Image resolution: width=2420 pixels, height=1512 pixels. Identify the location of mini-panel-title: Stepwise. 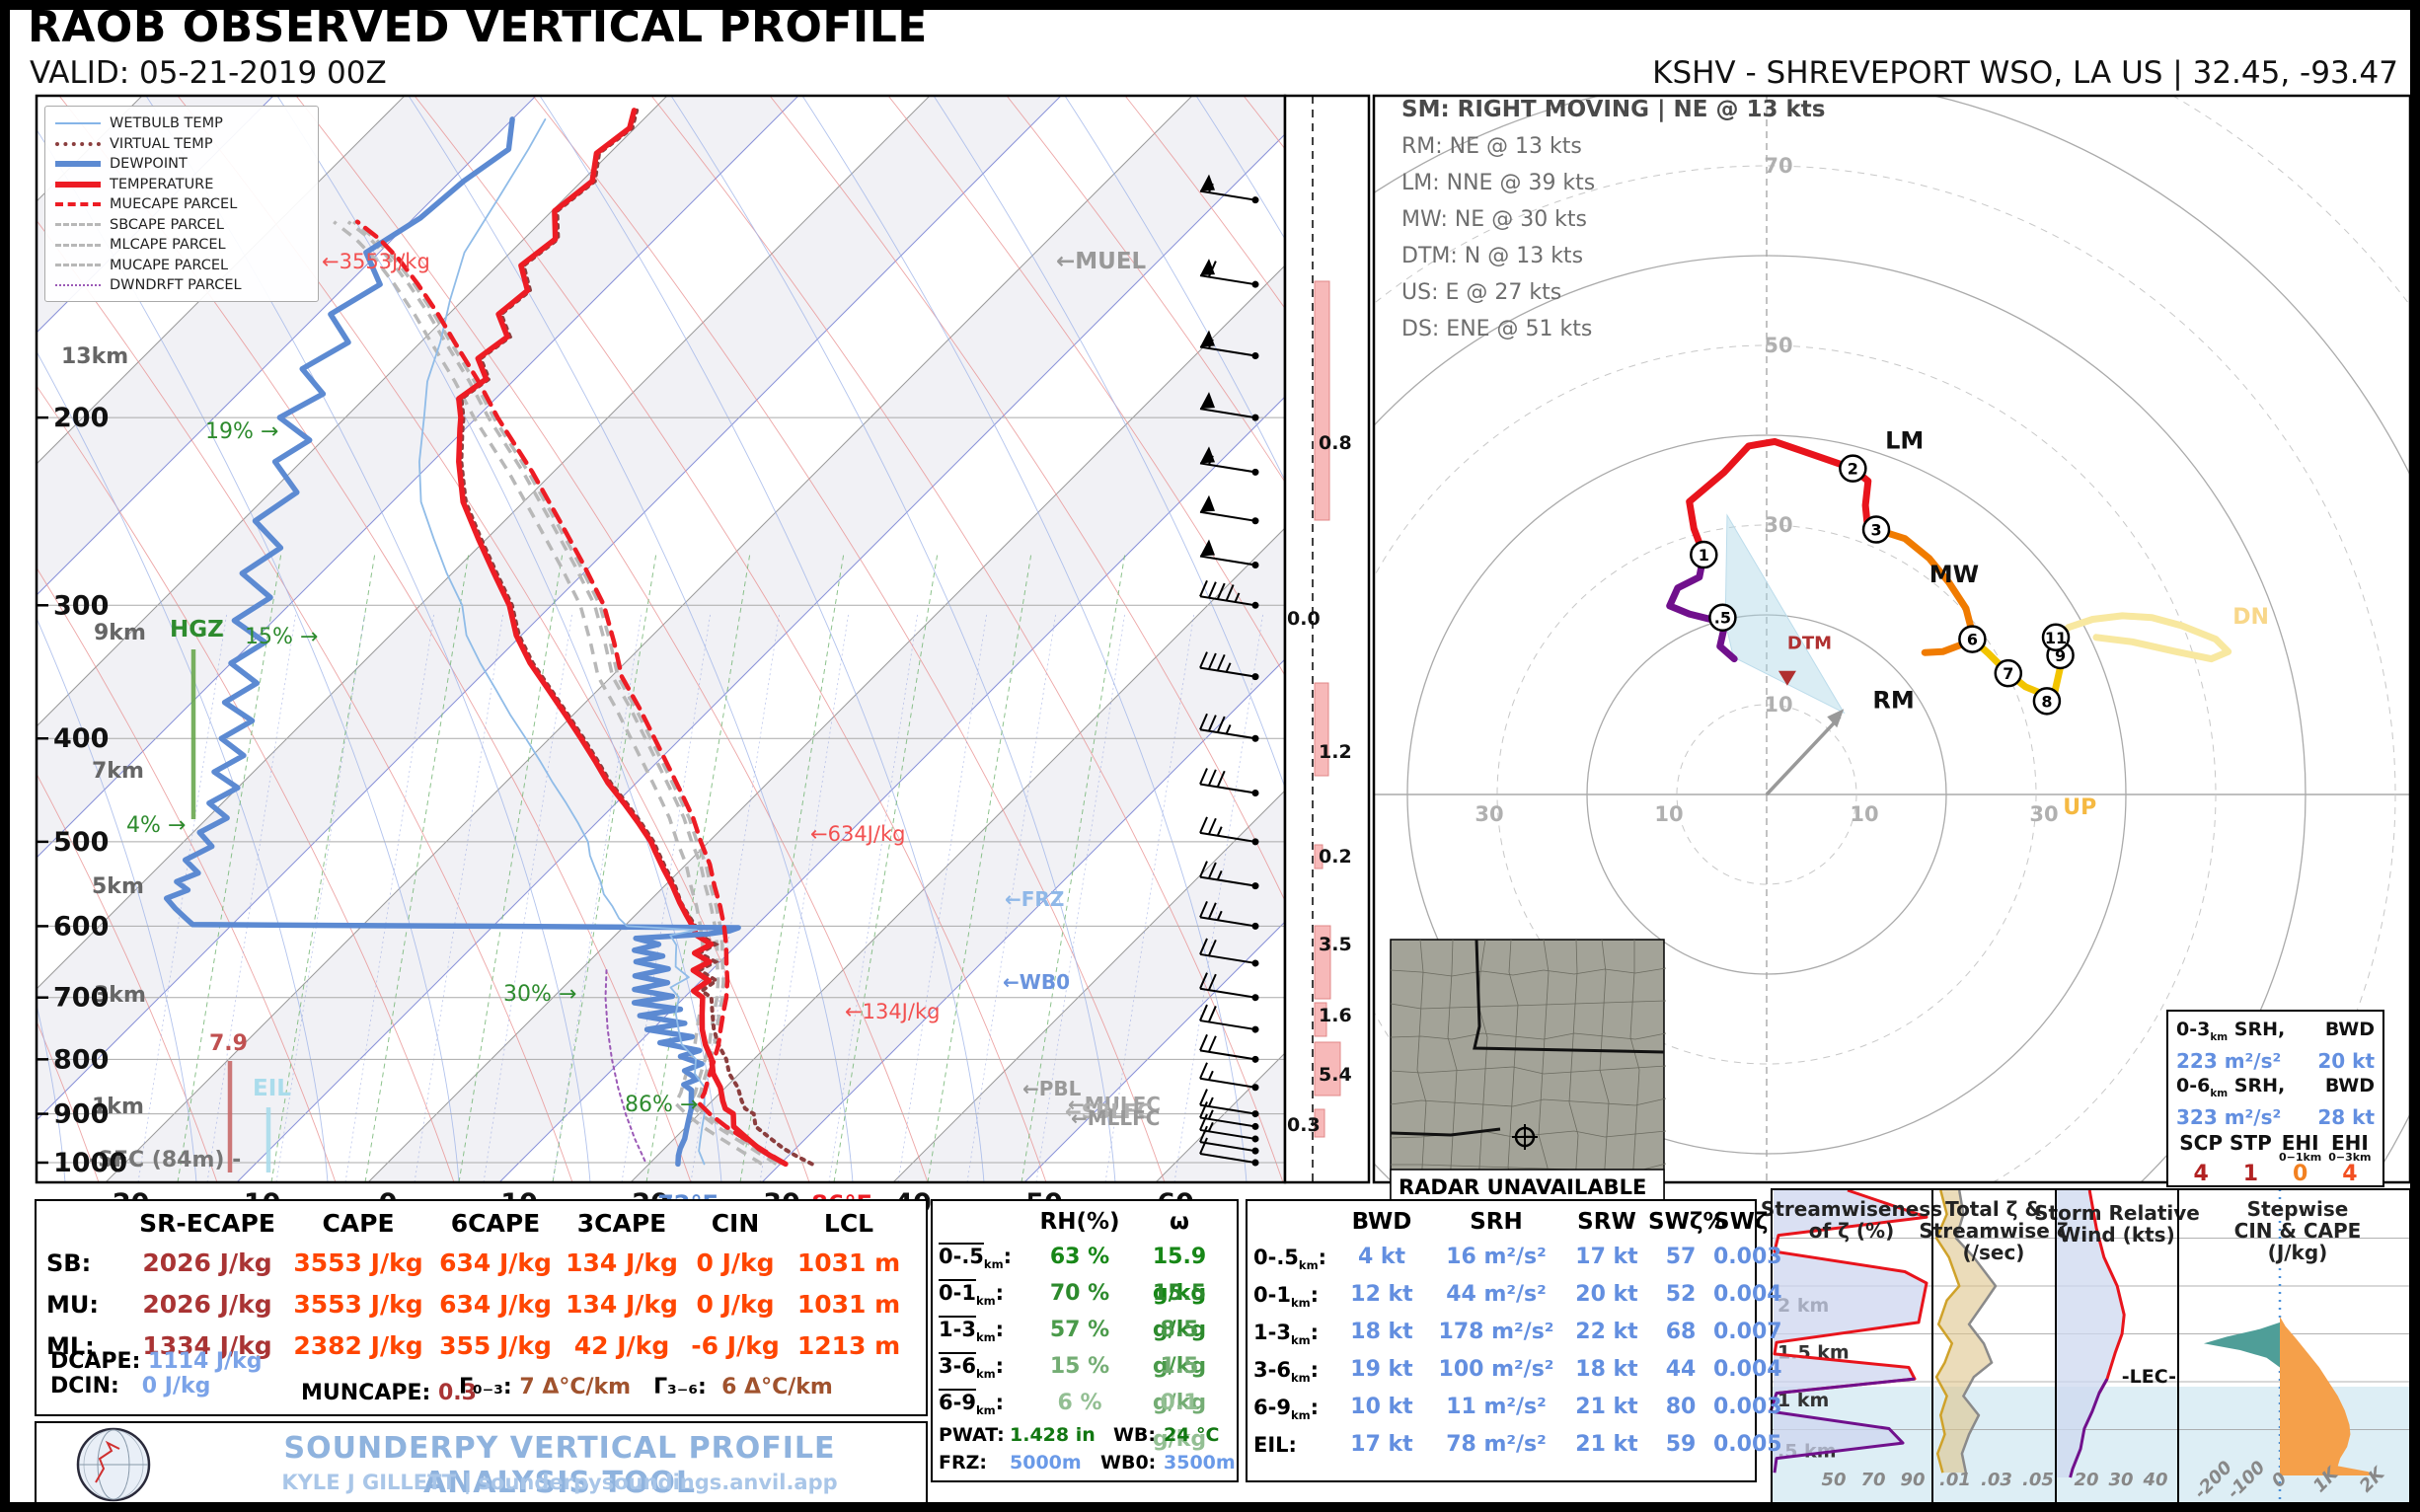
(2298, 1209).